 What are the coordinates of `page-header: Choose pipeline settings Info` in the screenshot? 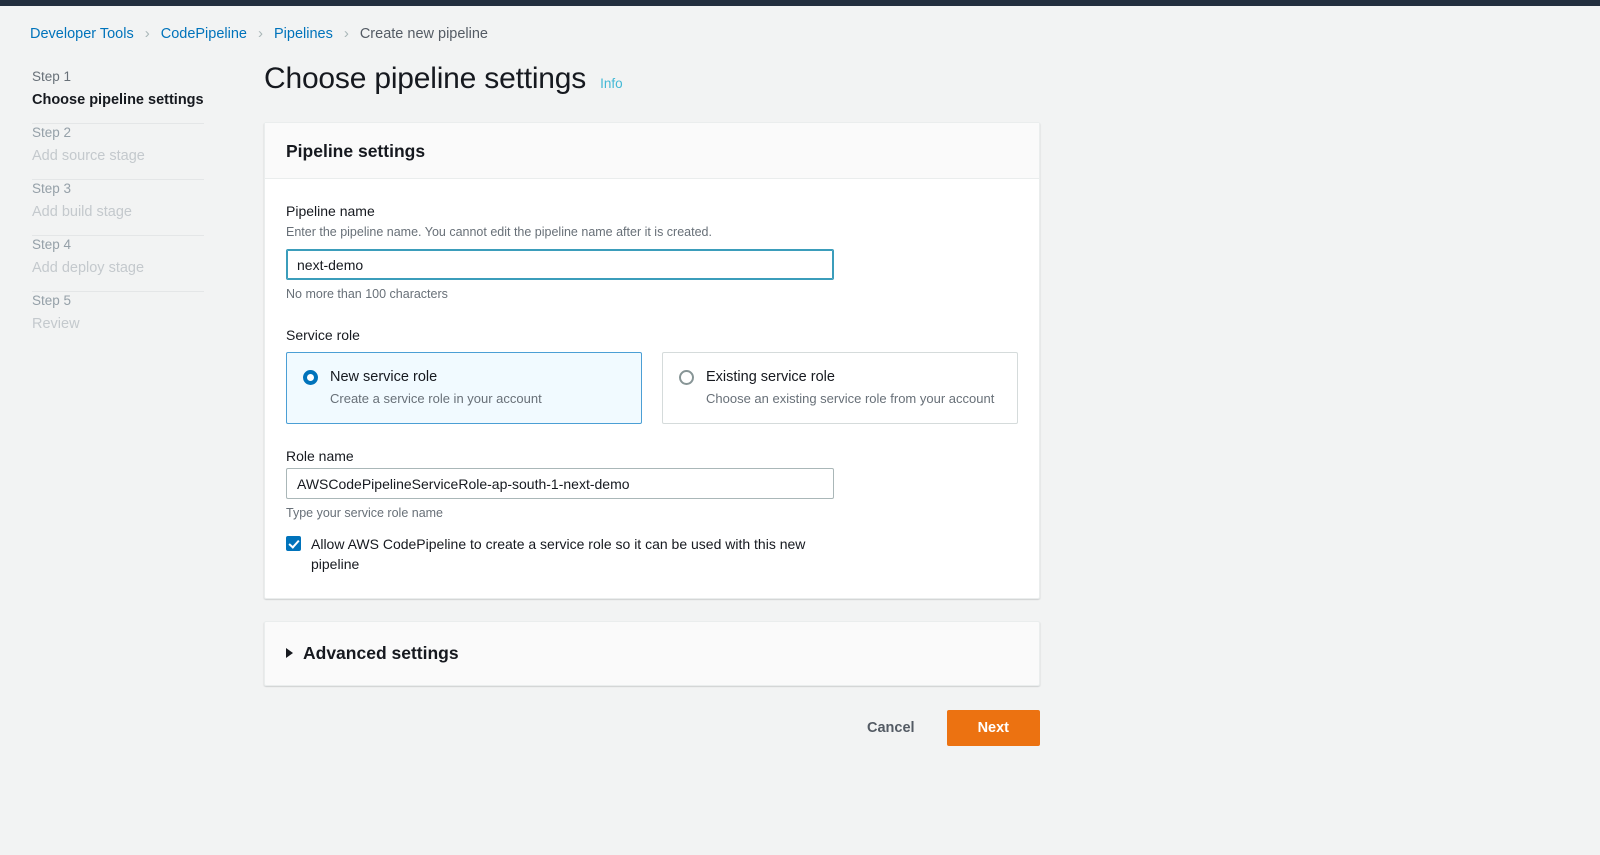 It's located at (652, 79).